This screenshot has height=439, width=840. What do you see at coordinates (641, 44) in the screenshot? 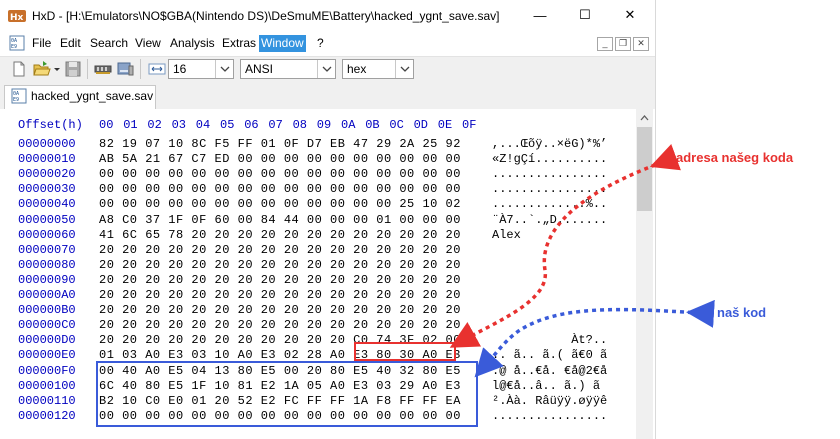
I see `mdi-close-button: ✕` at bounding box center [641, 44].